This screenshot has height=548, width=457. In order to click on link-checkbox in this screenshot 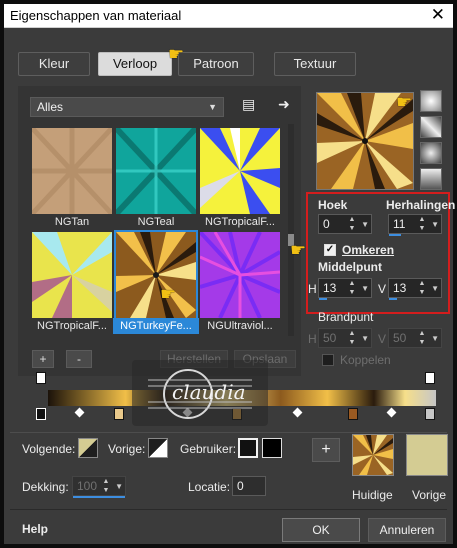, I will do `click(328, 360)`.